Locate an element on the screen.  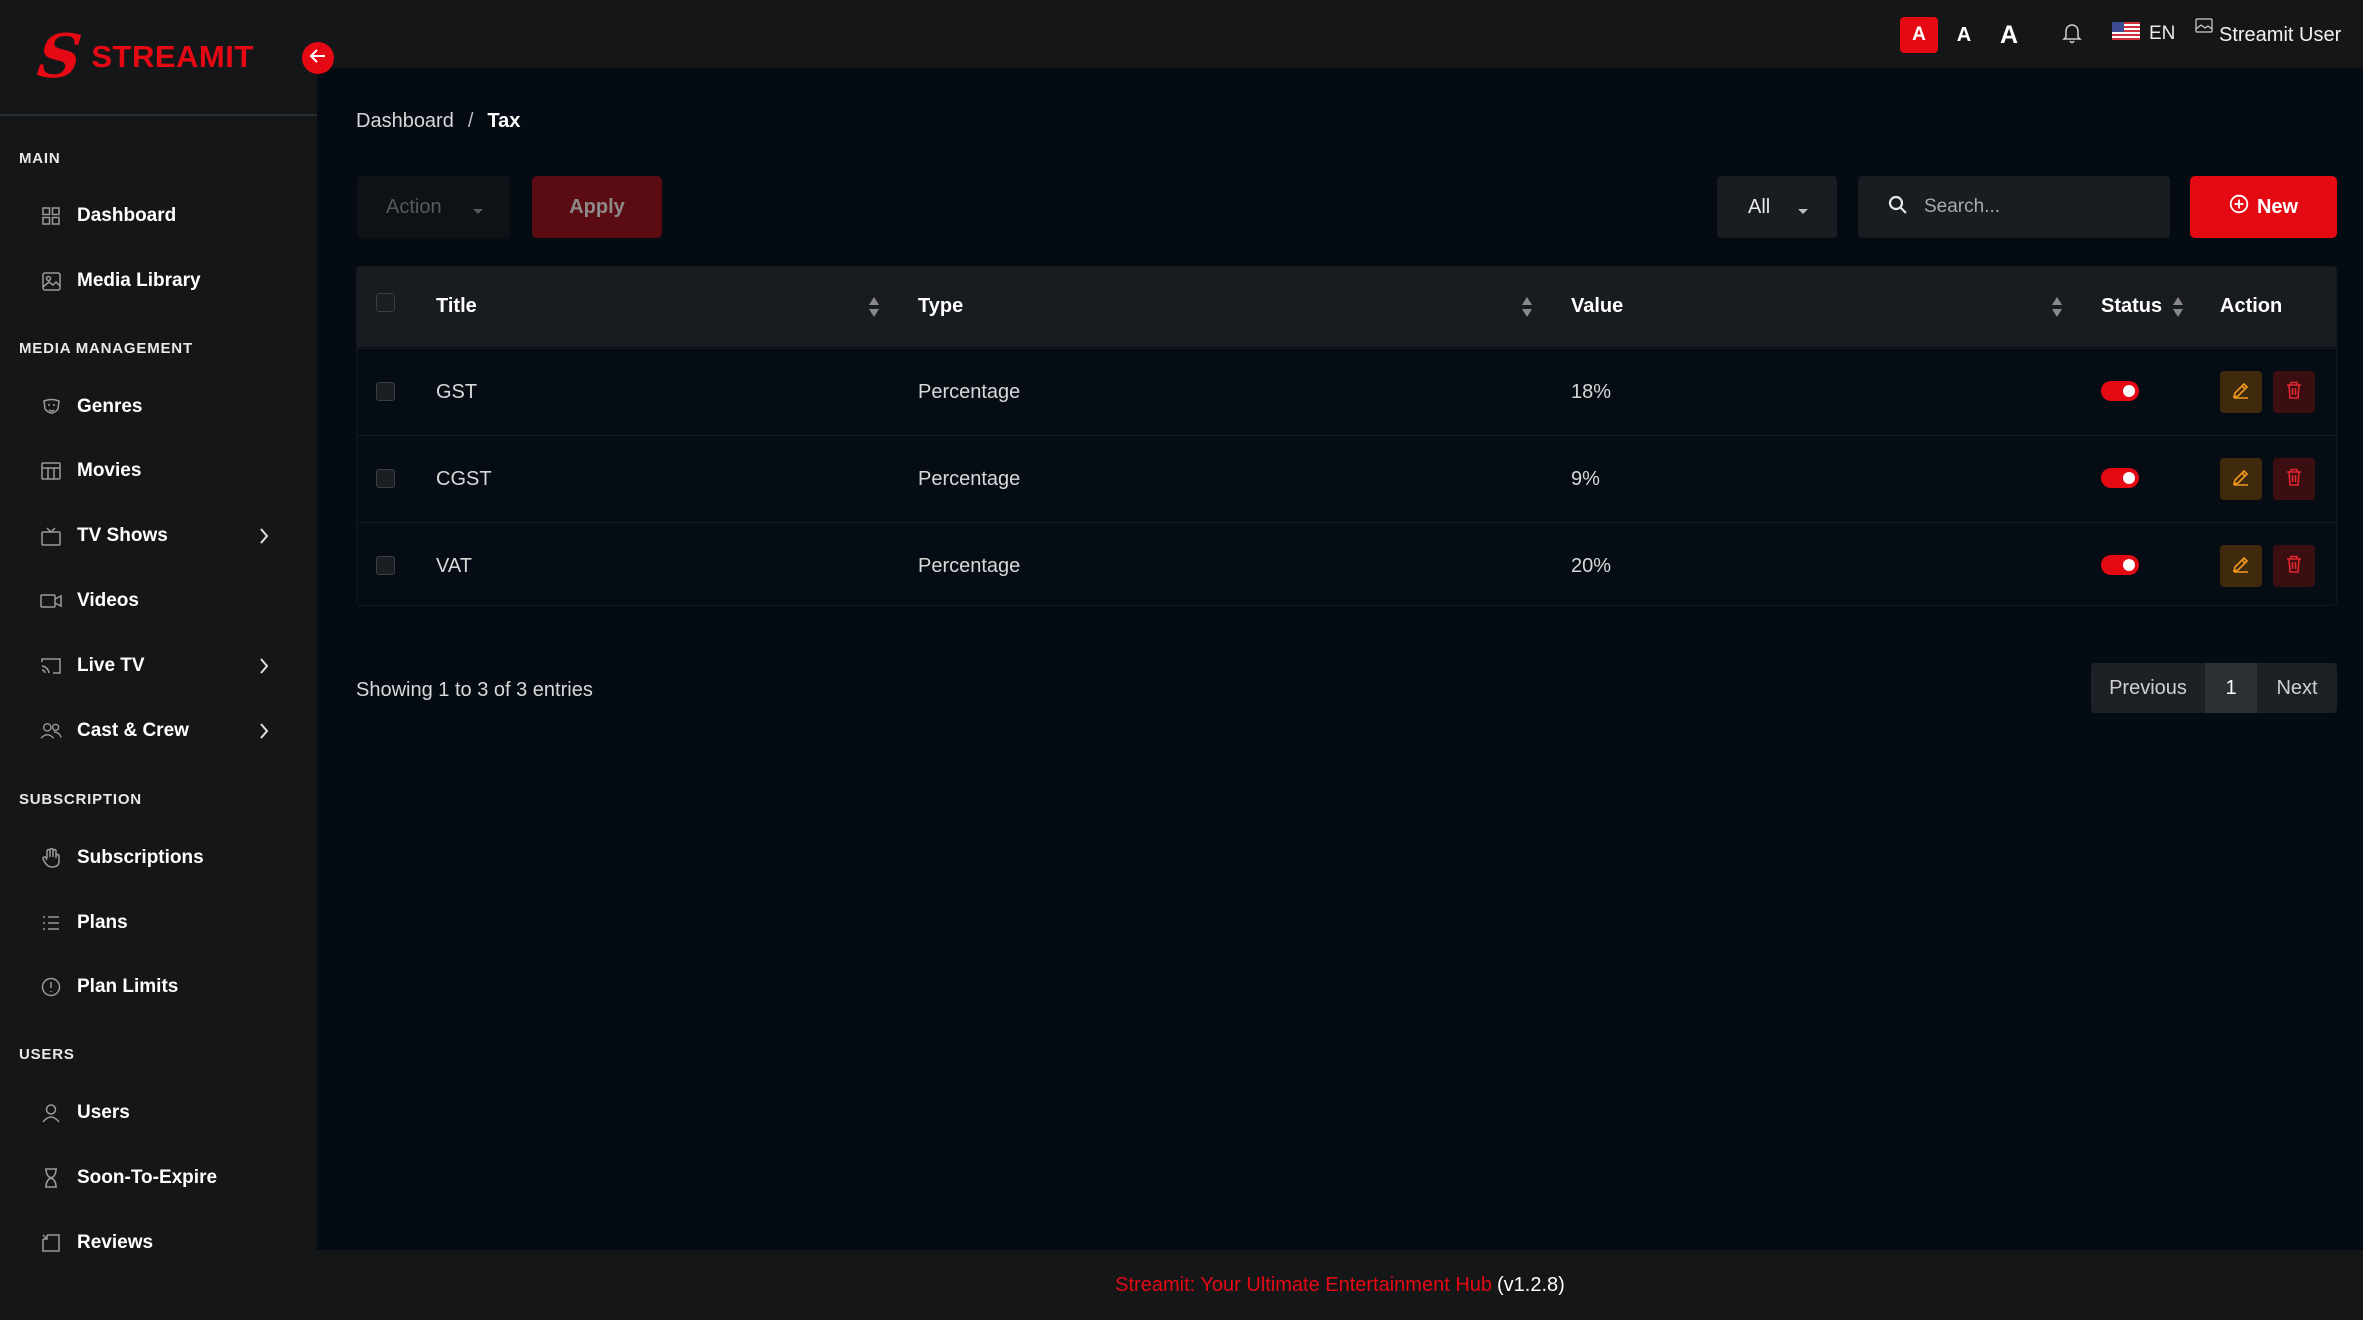
cell-value: 20% is located at coordinates (1591, 566).